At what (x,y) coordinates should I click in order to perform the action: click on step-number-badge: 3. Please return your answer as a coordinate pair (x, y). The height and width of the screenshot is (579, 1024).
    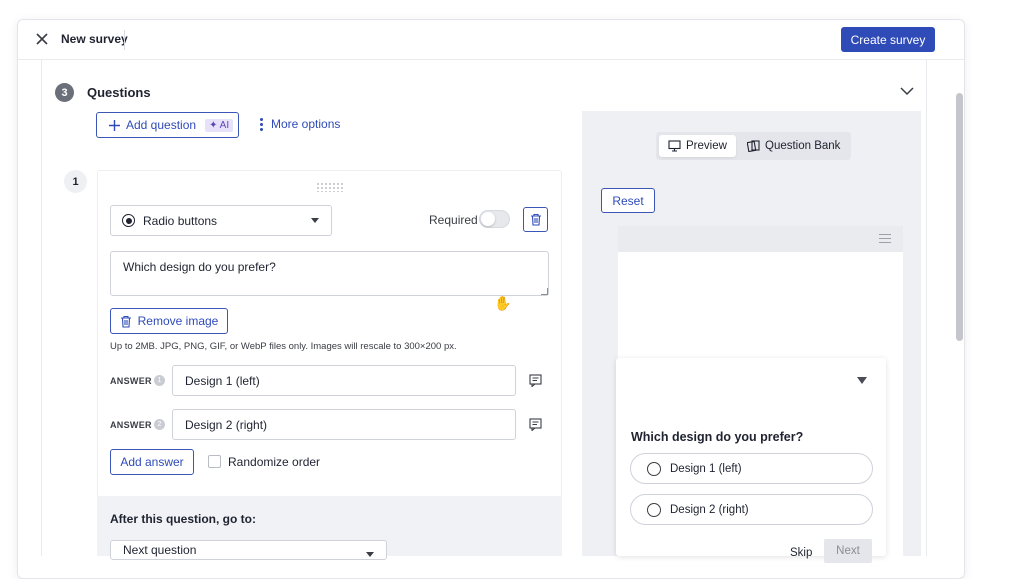
    Looking at the image, I should click on (64, 92).